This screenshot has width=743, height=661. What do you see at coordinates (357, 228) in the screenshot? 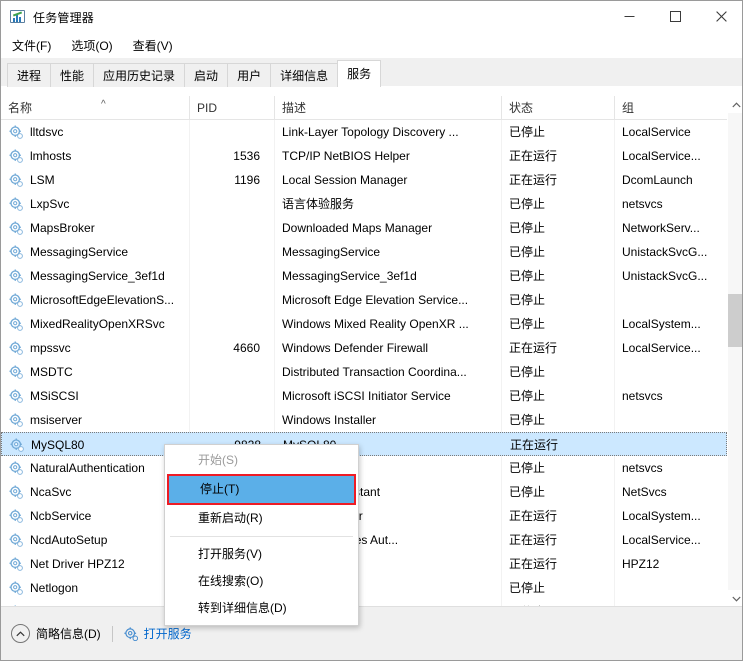
I see `cell-desc: Downloaded Maps Manager` at bounding box center [357, 228].